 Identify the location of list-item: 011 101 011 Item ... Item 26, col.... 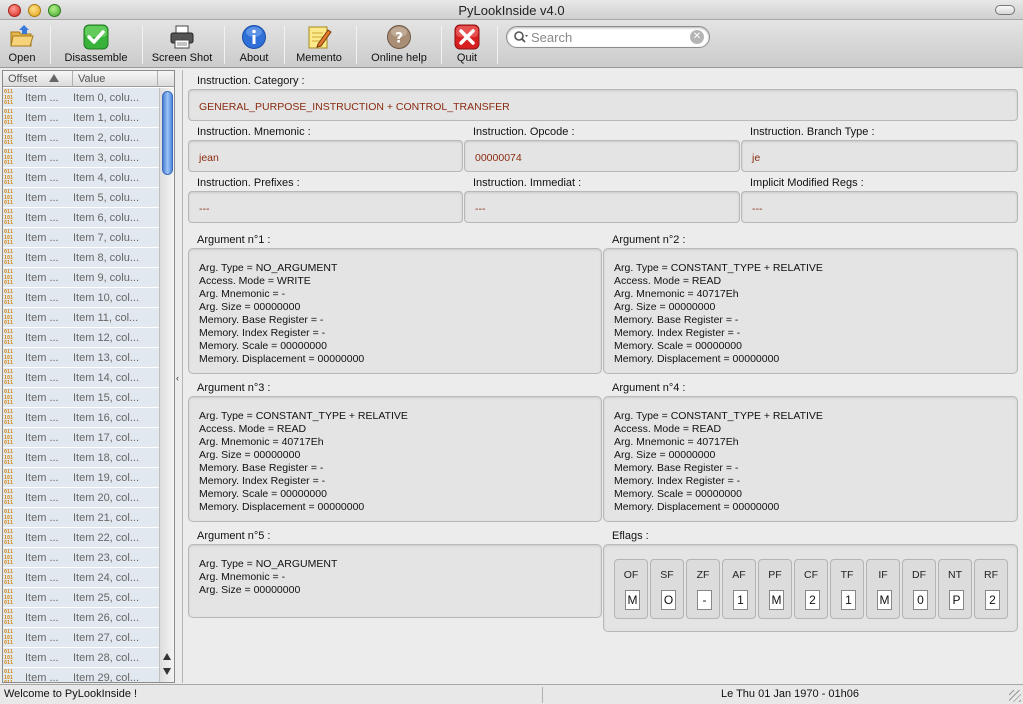
(81, 618).